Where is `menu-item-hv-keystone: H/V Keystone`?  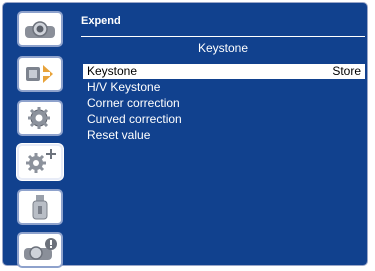
menu-item-hv-keystone: H/V Keystone is located at coordinates (224, 87).